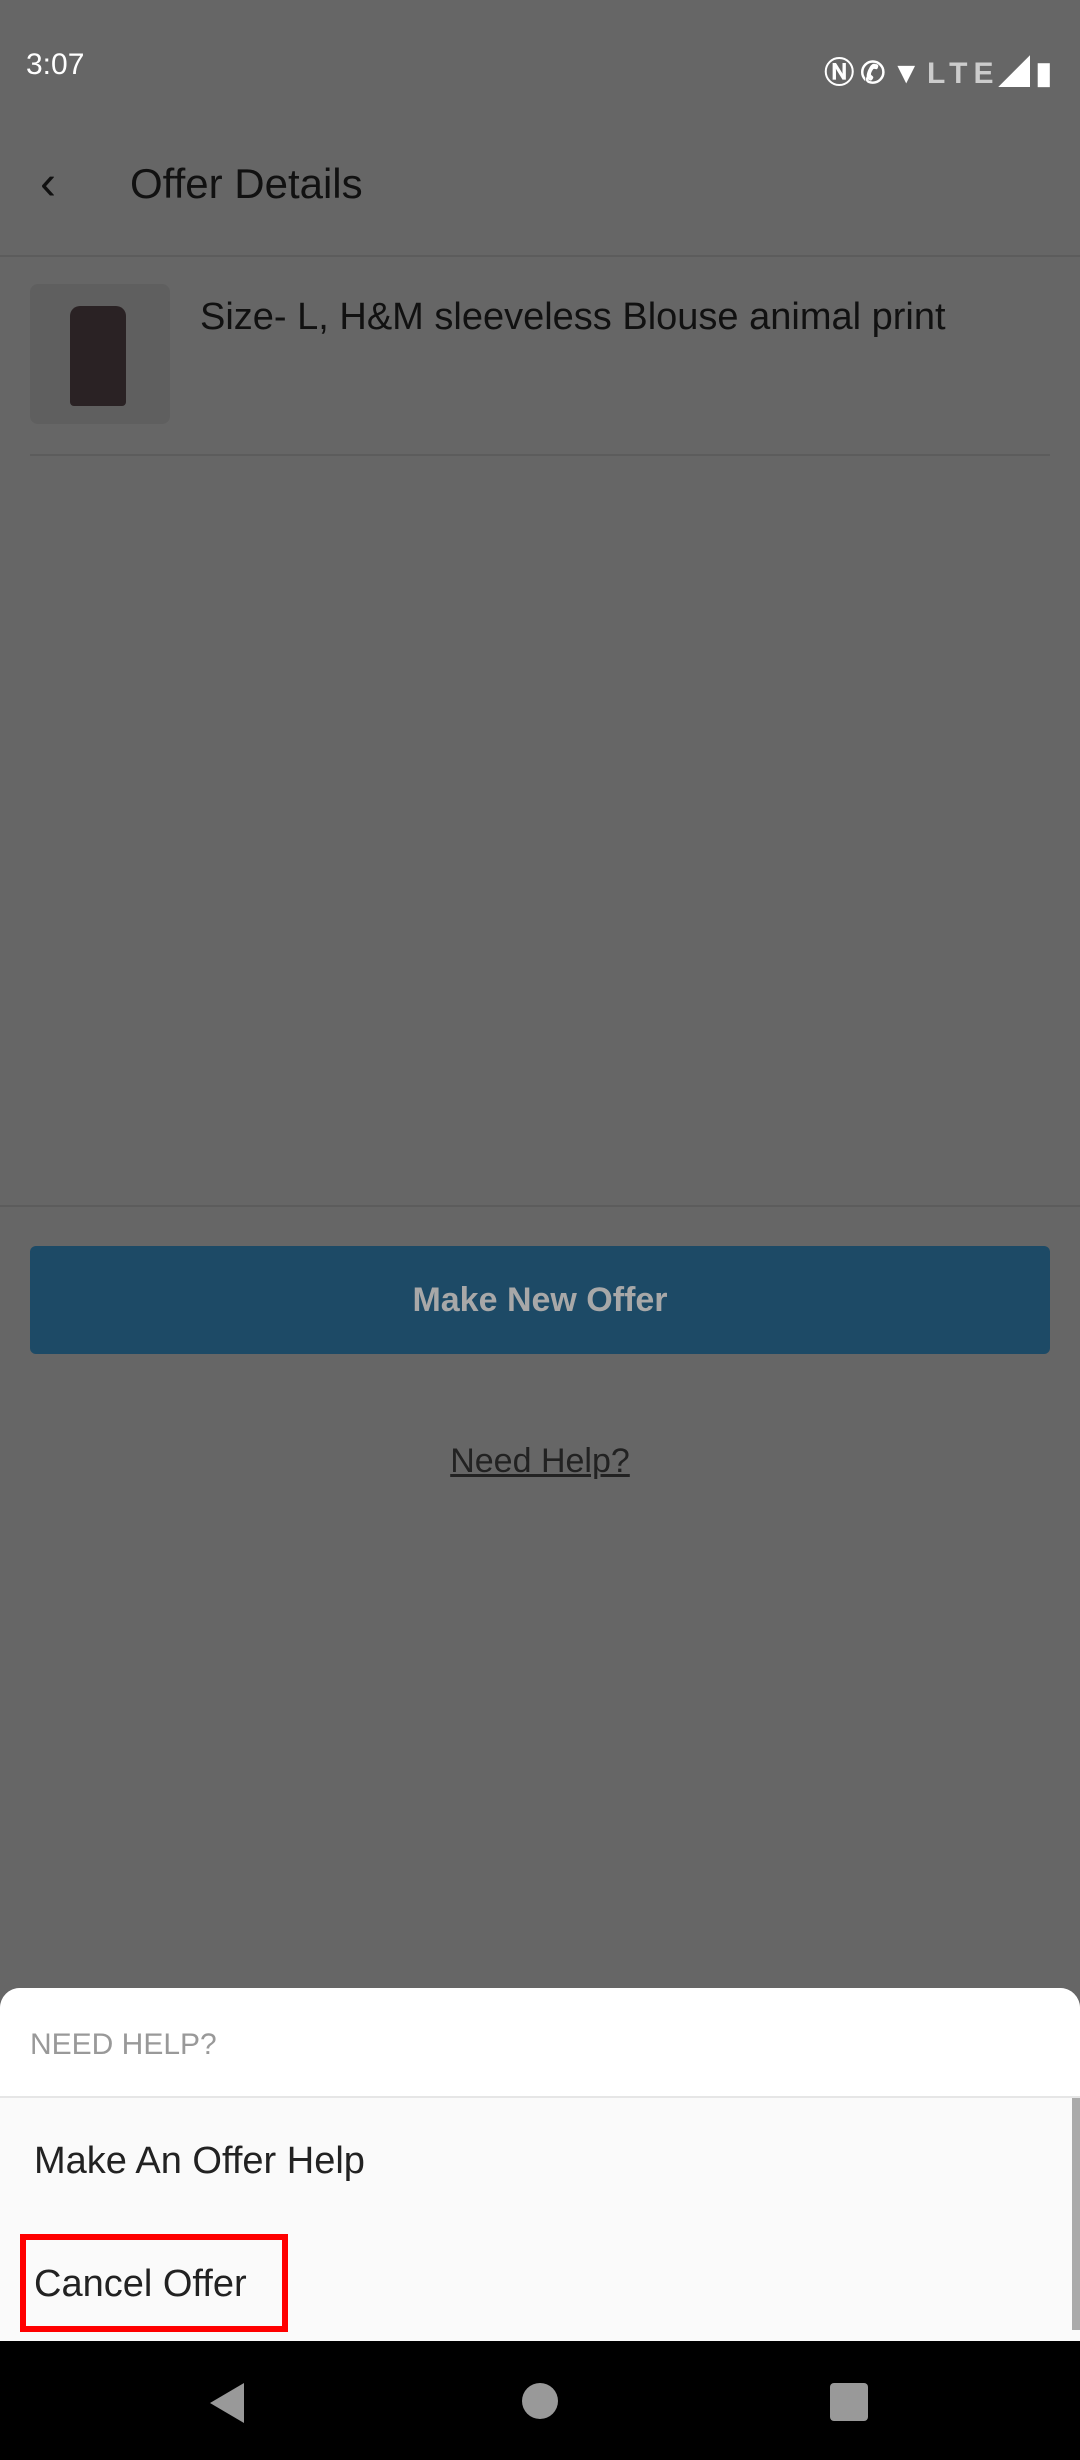 Image resolution: width=1080 pixels, height=2460 pixels. Describe the element at coordinates (842, 73) in the screenshot. I see `nfc-icon: Ⓝ` at that location.